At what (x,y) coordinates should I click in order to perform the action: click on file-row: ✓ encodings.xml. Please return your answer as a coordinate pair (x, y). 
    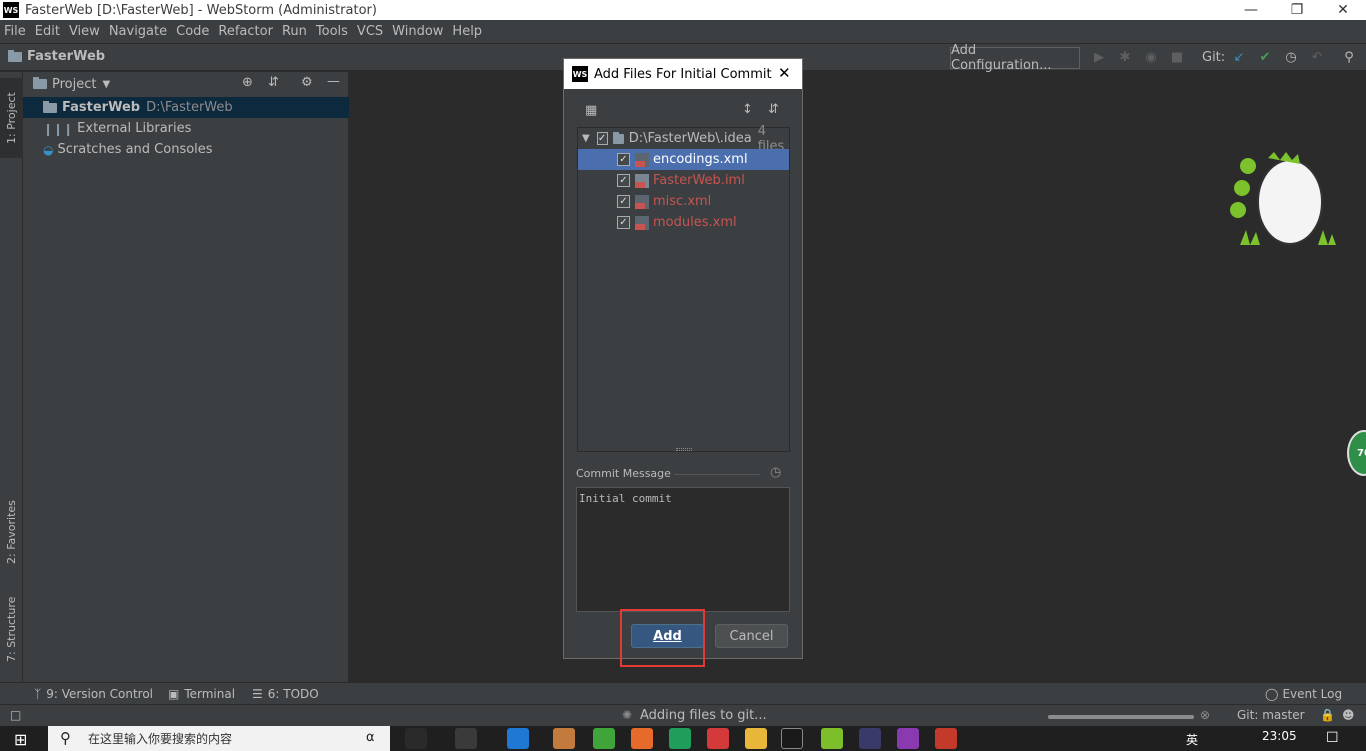
    Looking at the image, I should click on (683, 159).